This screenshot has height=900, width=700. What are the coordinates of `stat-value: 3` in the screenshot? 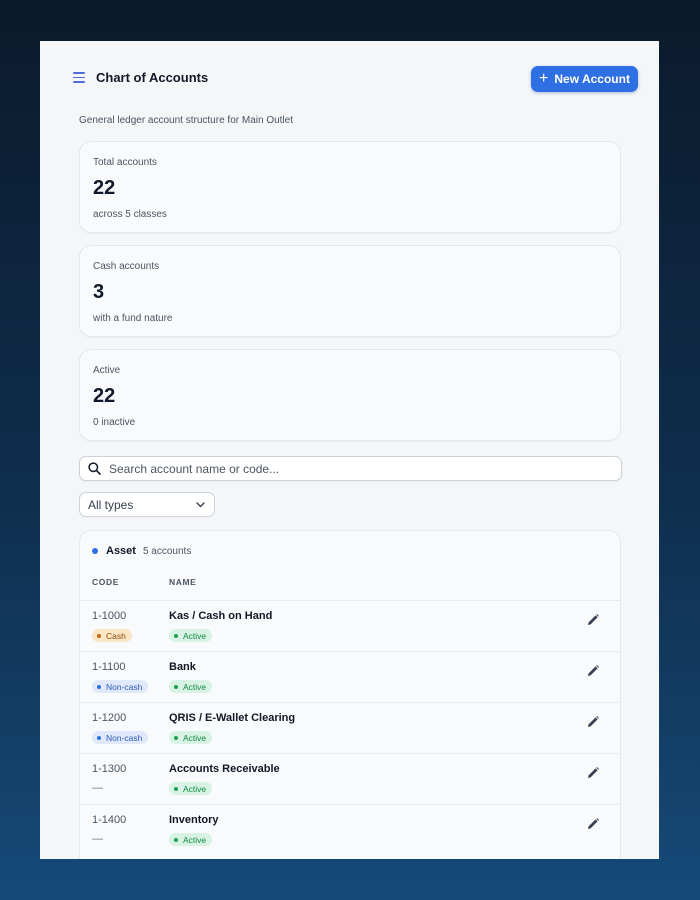 It's located at (99, 292).